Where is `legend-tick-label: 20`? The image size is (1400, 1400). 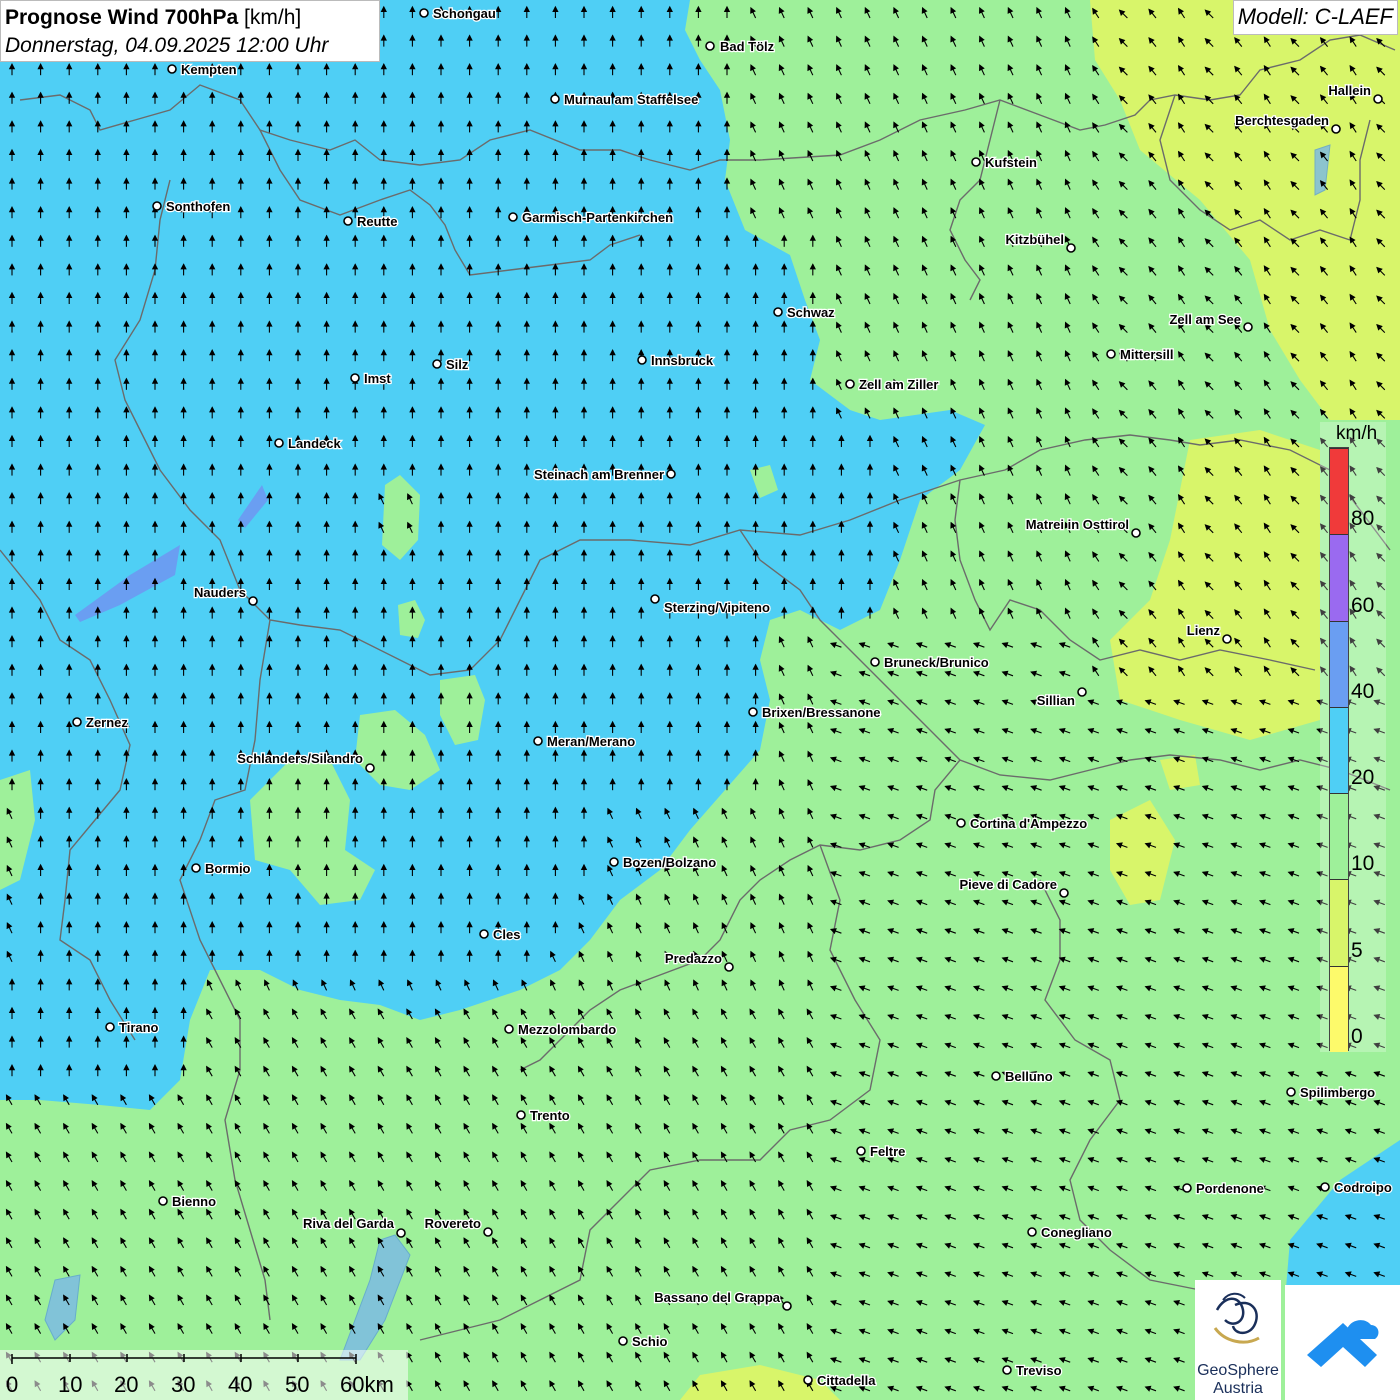 legend-tick-label: 20 is located at coordinates (1363, 778).